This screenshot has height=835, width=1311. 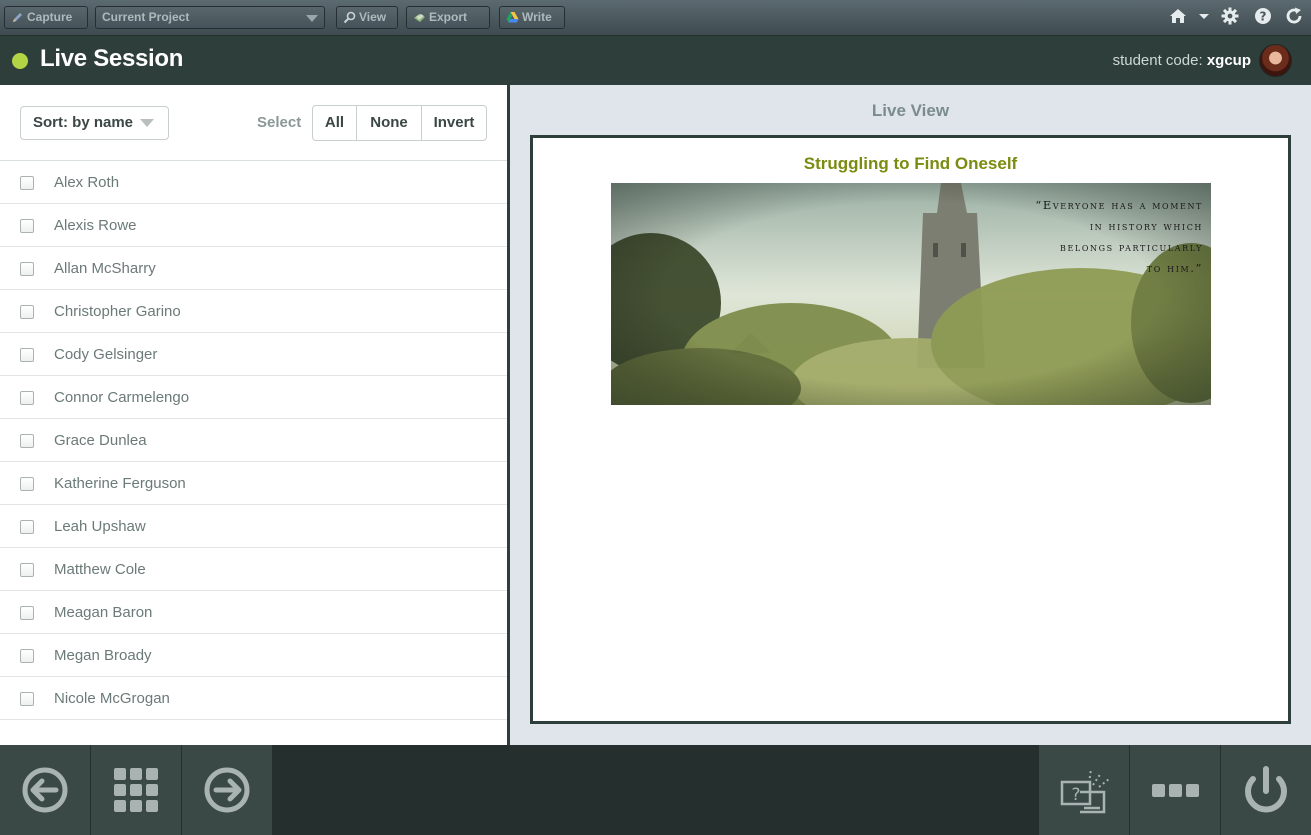 I want to click on next-button, so click(x=227, y=790).